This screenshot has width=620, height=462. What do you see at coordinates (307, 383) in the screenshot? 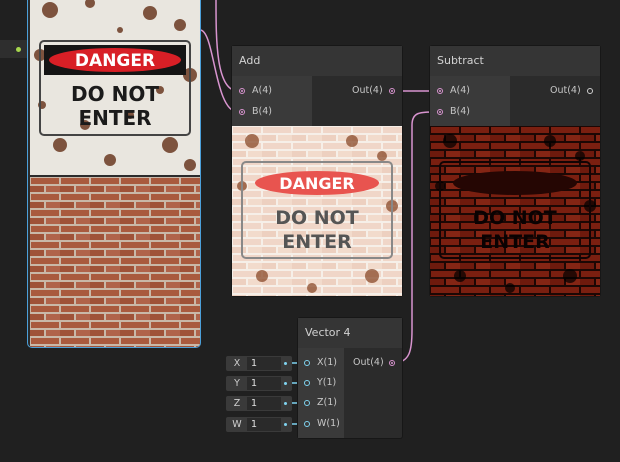
I see `vector4-input-y-port` at bounding box center [307, 383].